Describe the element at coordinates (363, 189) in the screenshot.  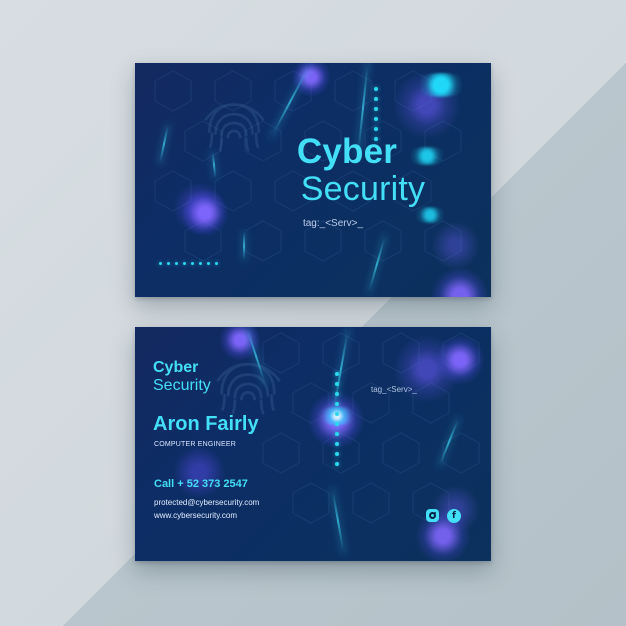
I see `front-title-security: Security` at that location.